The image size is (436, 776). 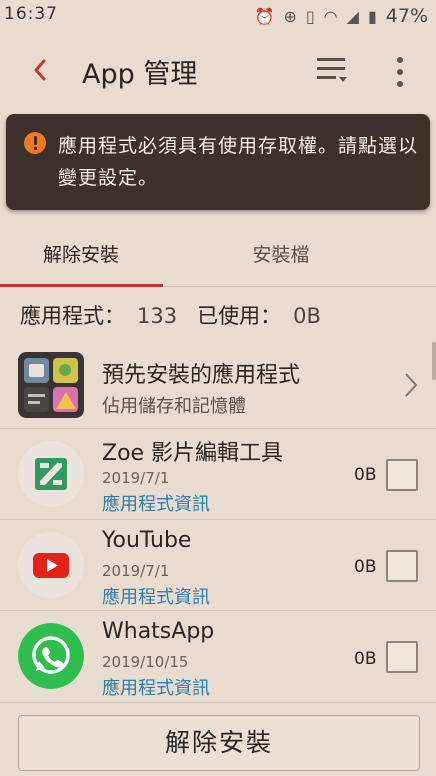 What do you see at coordinates (51, 385) in the screenshot?
I see `preinstalled-folder-icon` at bounding box center [51, 385].